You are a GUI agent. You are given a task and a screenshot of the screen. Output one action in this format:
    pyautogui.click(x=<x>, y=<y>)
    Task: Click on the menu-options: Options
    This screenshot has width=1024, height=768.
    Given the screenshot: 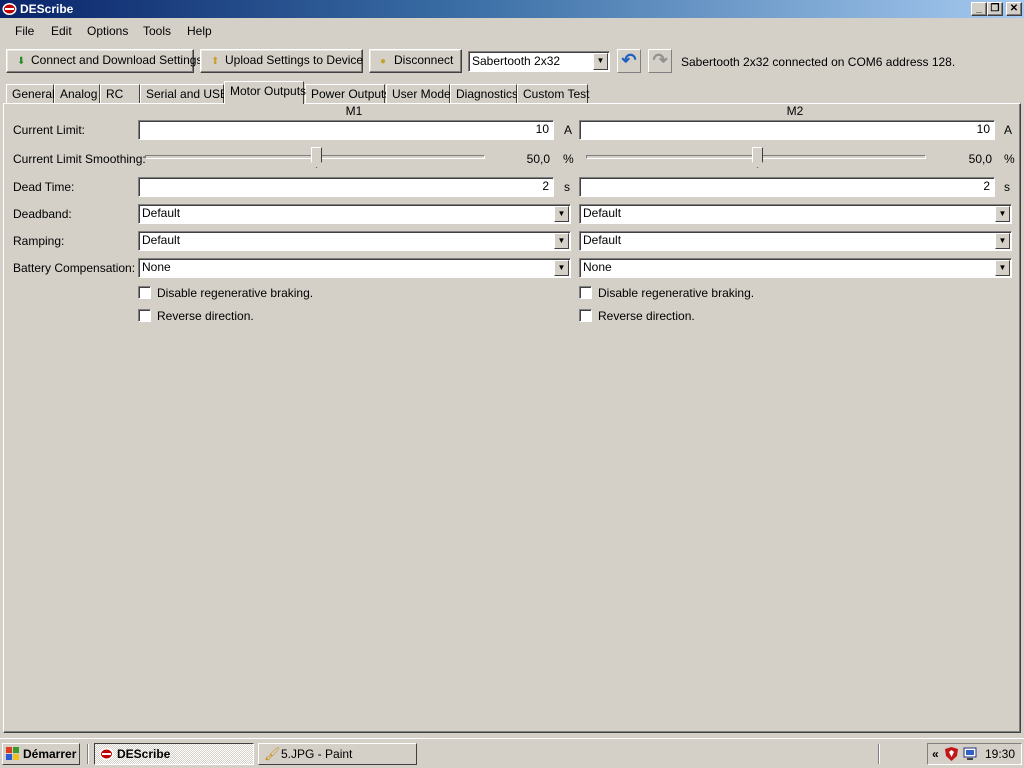 What is the action you would take?
    pyautogui.click(x=107, y=31)
    